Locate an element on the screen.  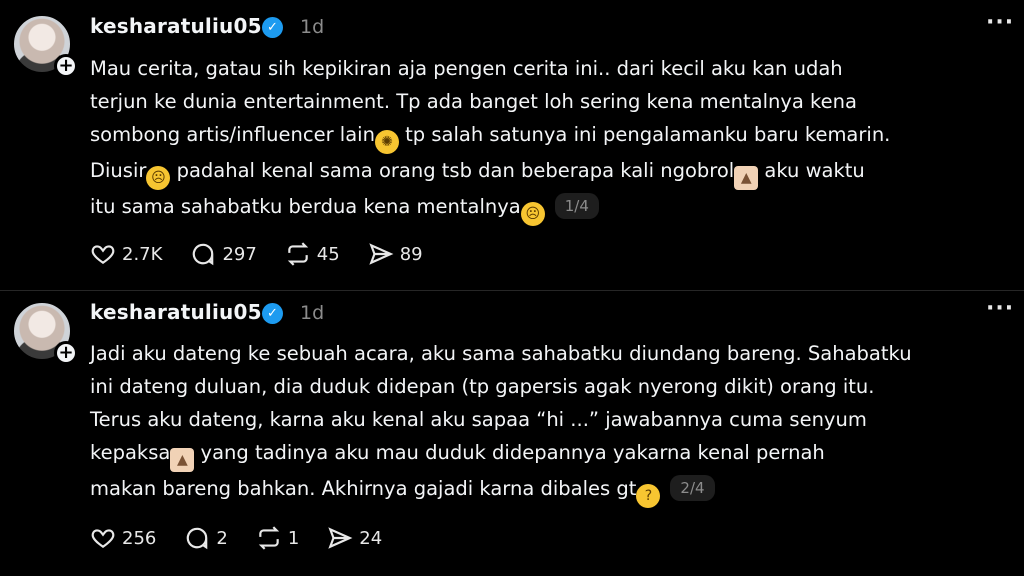
comment-button: 297 is located at coordinates (223, 254).